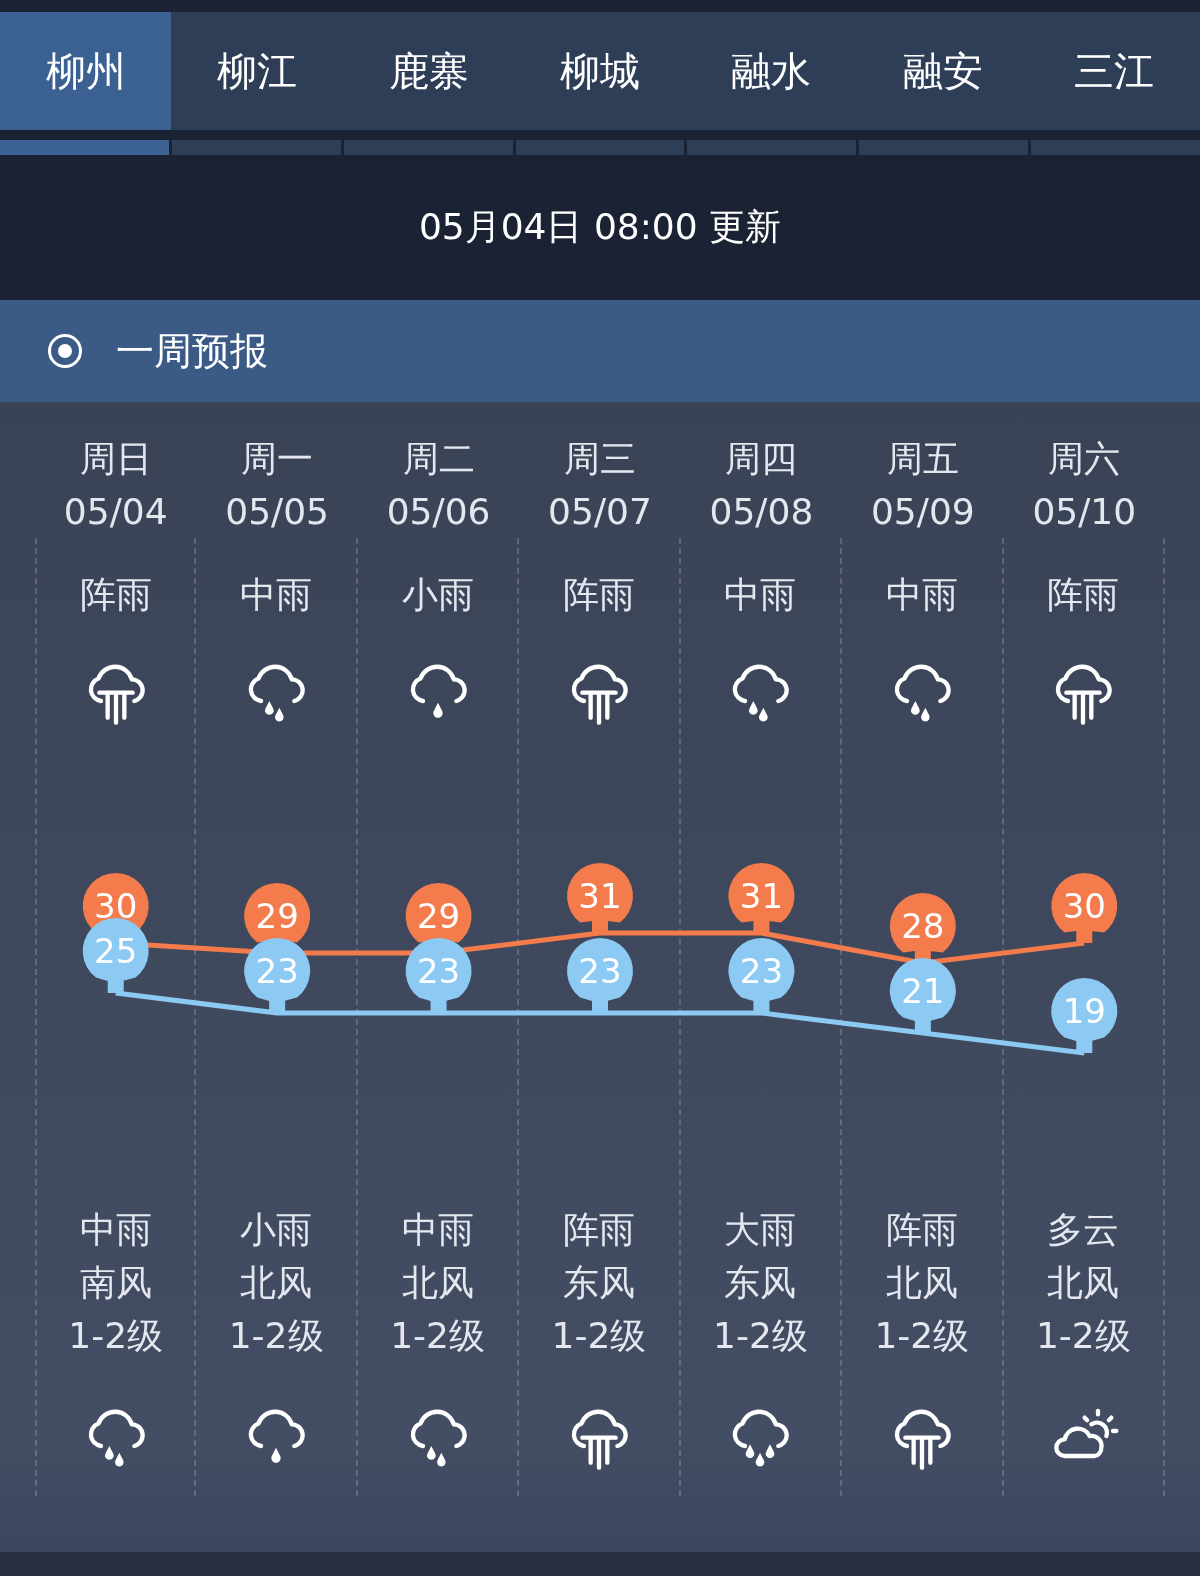  Describe the element at coordinates (86, 71) in the screenshot. I see `city-tab: 柳州` at that location.